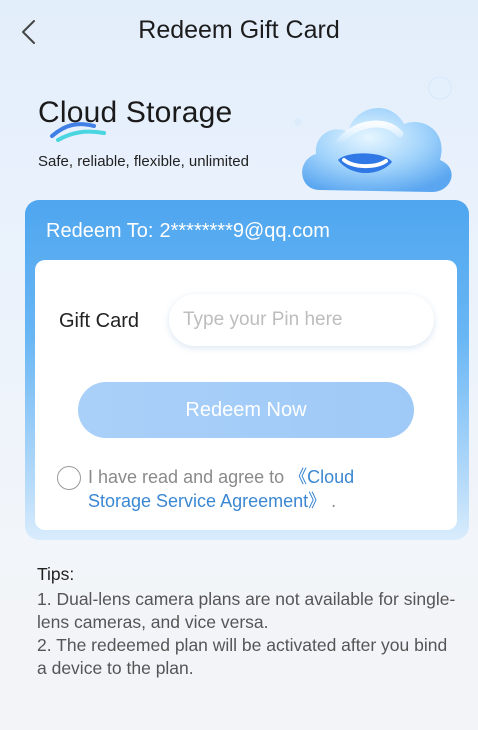  What do you see at coordinates (56, 574) in the screenshot?
I see `tips-title: Tips:` at bounding box center [56, 574].